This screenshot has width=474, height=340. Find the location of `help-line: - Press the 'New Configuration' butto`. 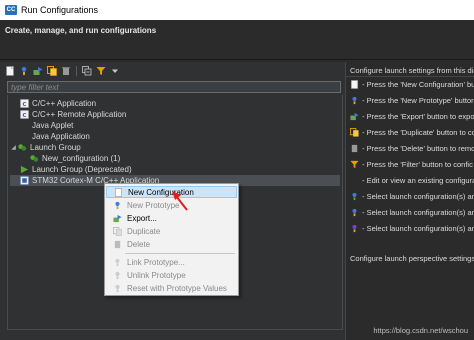

help-line: - Press the 'New Configuration' butto is located at coordinates (412, 84).